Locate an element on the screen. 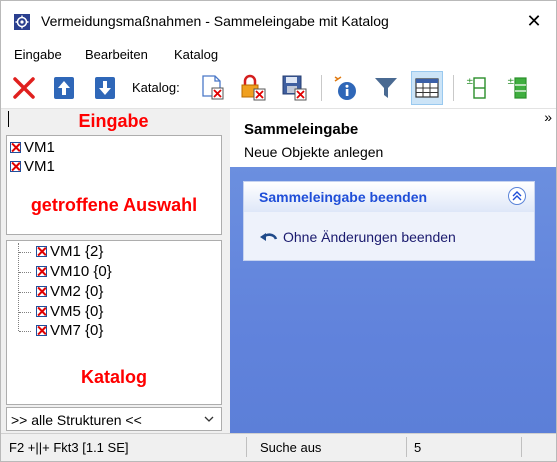  add-rows-icon: ± is located at coordinates (476, 88).